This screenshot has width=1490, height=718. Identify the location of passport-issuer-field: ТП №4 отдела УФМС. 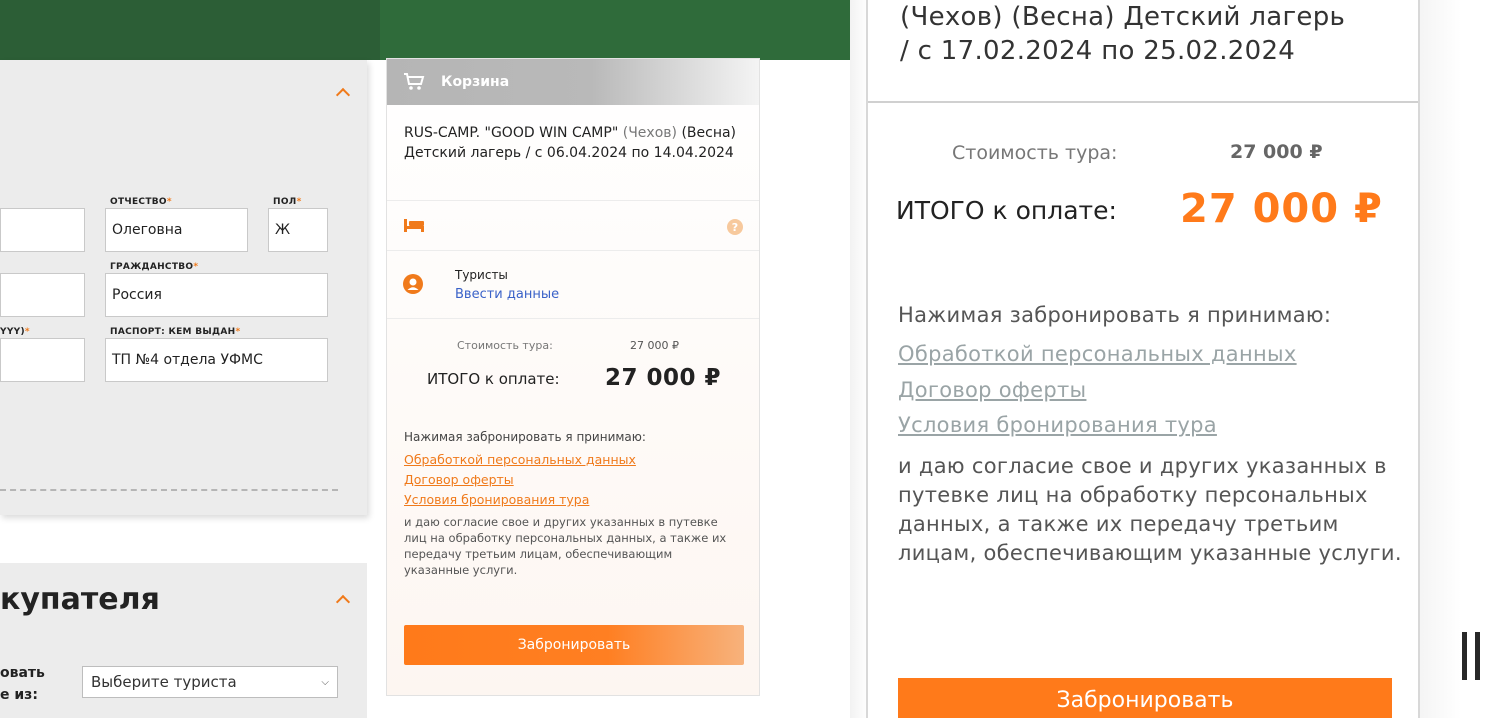
(216, 360).